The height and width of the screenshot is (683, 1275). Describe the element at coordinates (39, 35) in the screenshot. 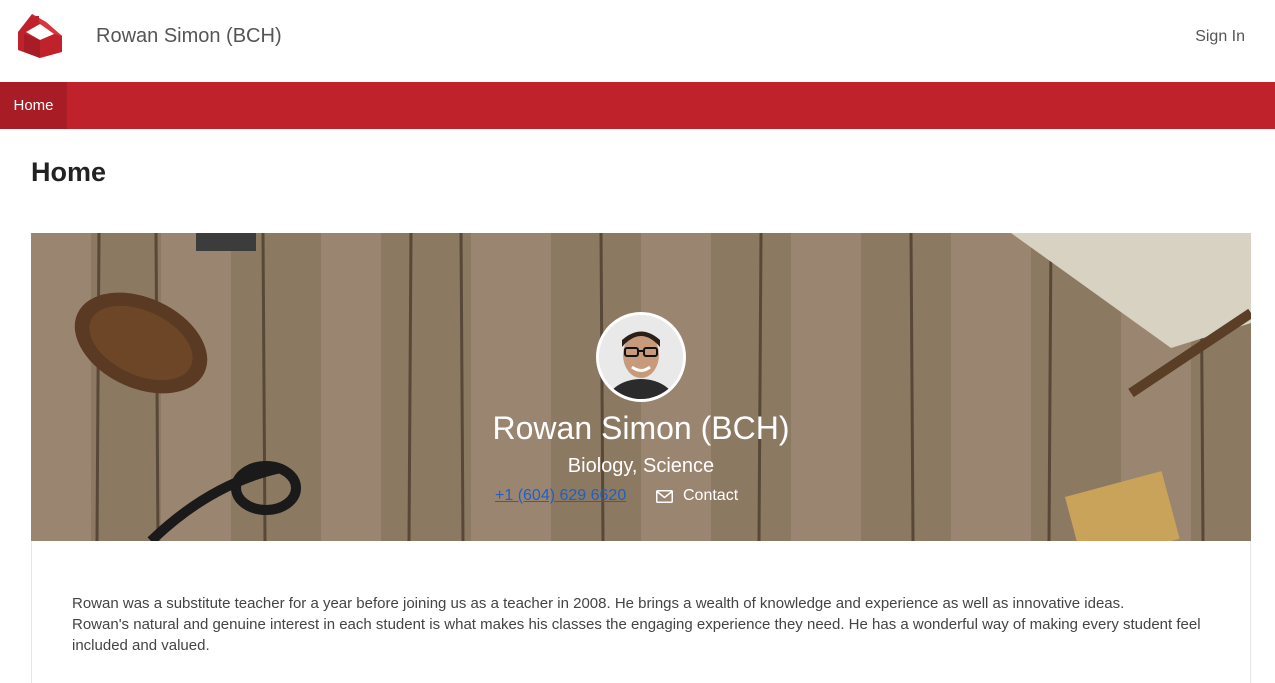

I see `schoolhouse-logo-icon` at that location.